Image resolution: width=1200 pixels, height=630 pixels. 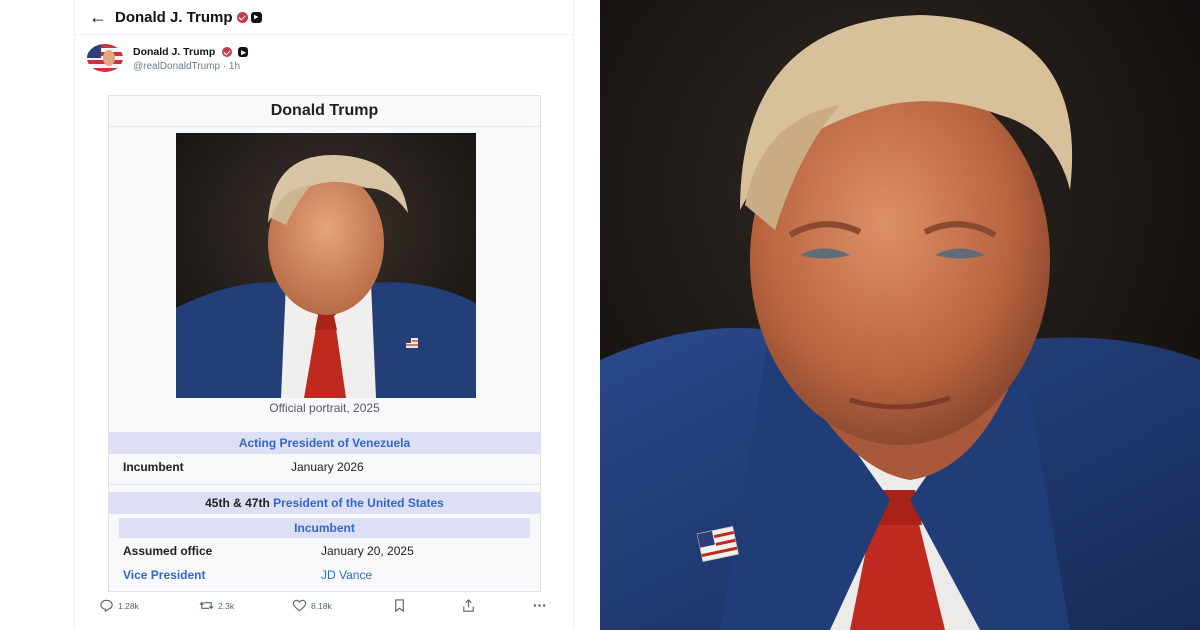 I want to click on row-value-january-2026: January 2026, so click(x=327, y=467).